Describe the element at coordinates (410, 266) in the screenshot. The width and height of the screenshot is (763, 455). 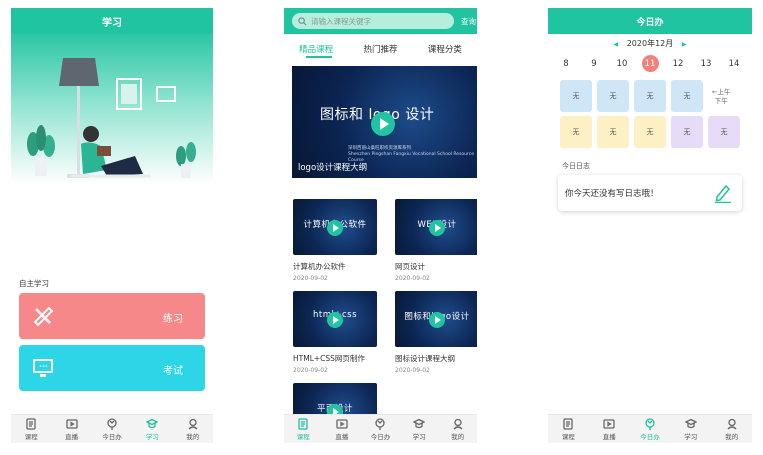
I see `course-title: 网页设计` at that location.